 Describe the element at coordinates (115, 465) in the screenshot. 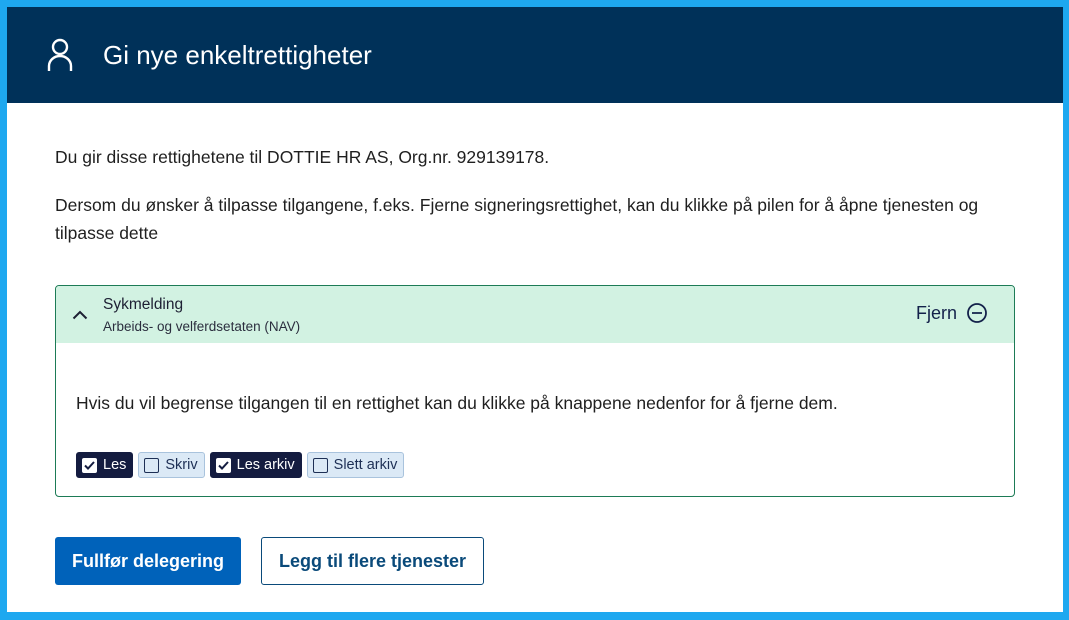

I see `right-chip-label: Les` at that location.